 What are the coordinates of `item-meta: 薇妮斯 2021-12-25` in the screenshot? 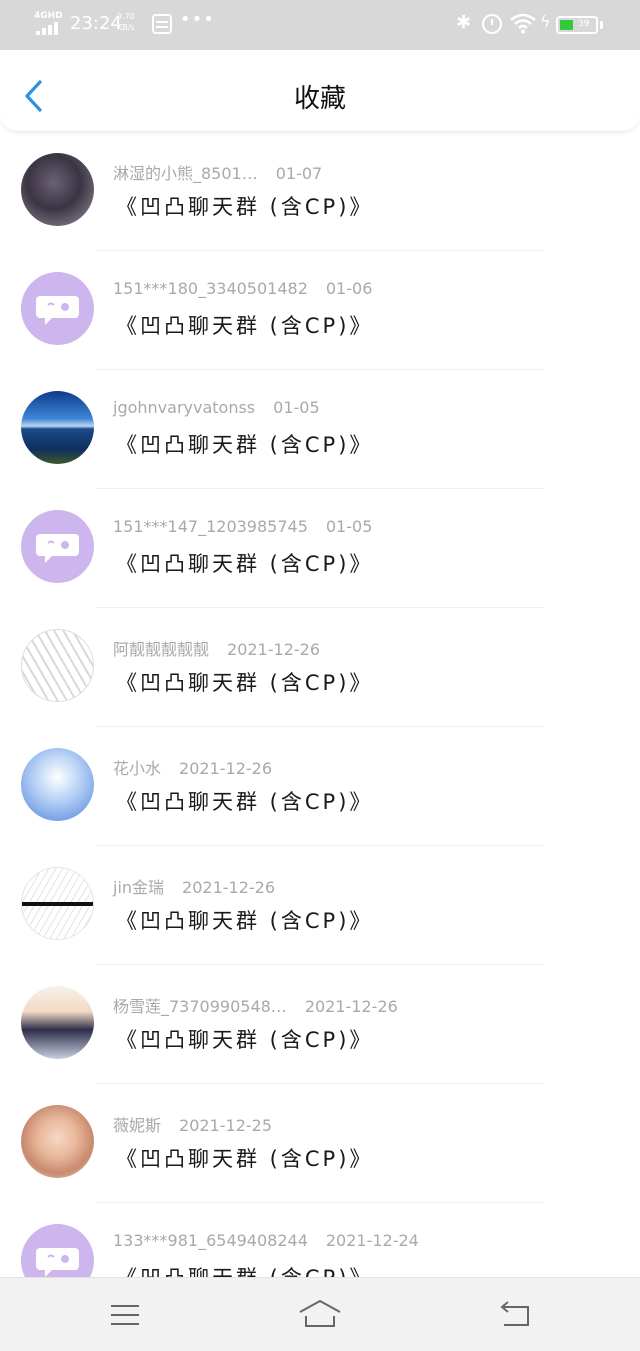 It's located at (192, 1124).